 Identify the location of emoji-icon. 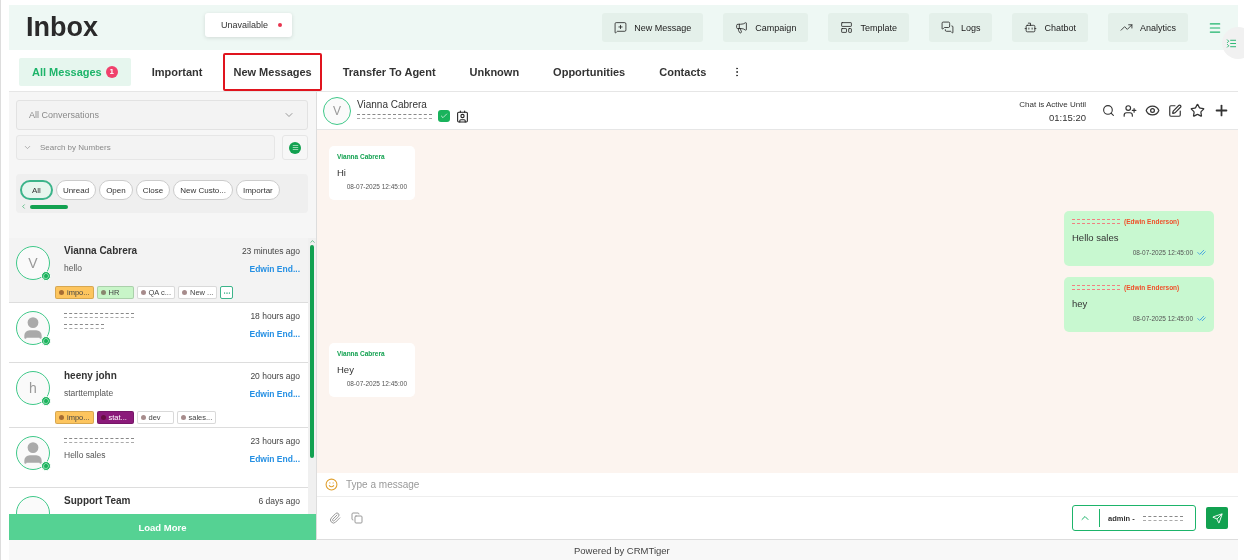
(331, 484).